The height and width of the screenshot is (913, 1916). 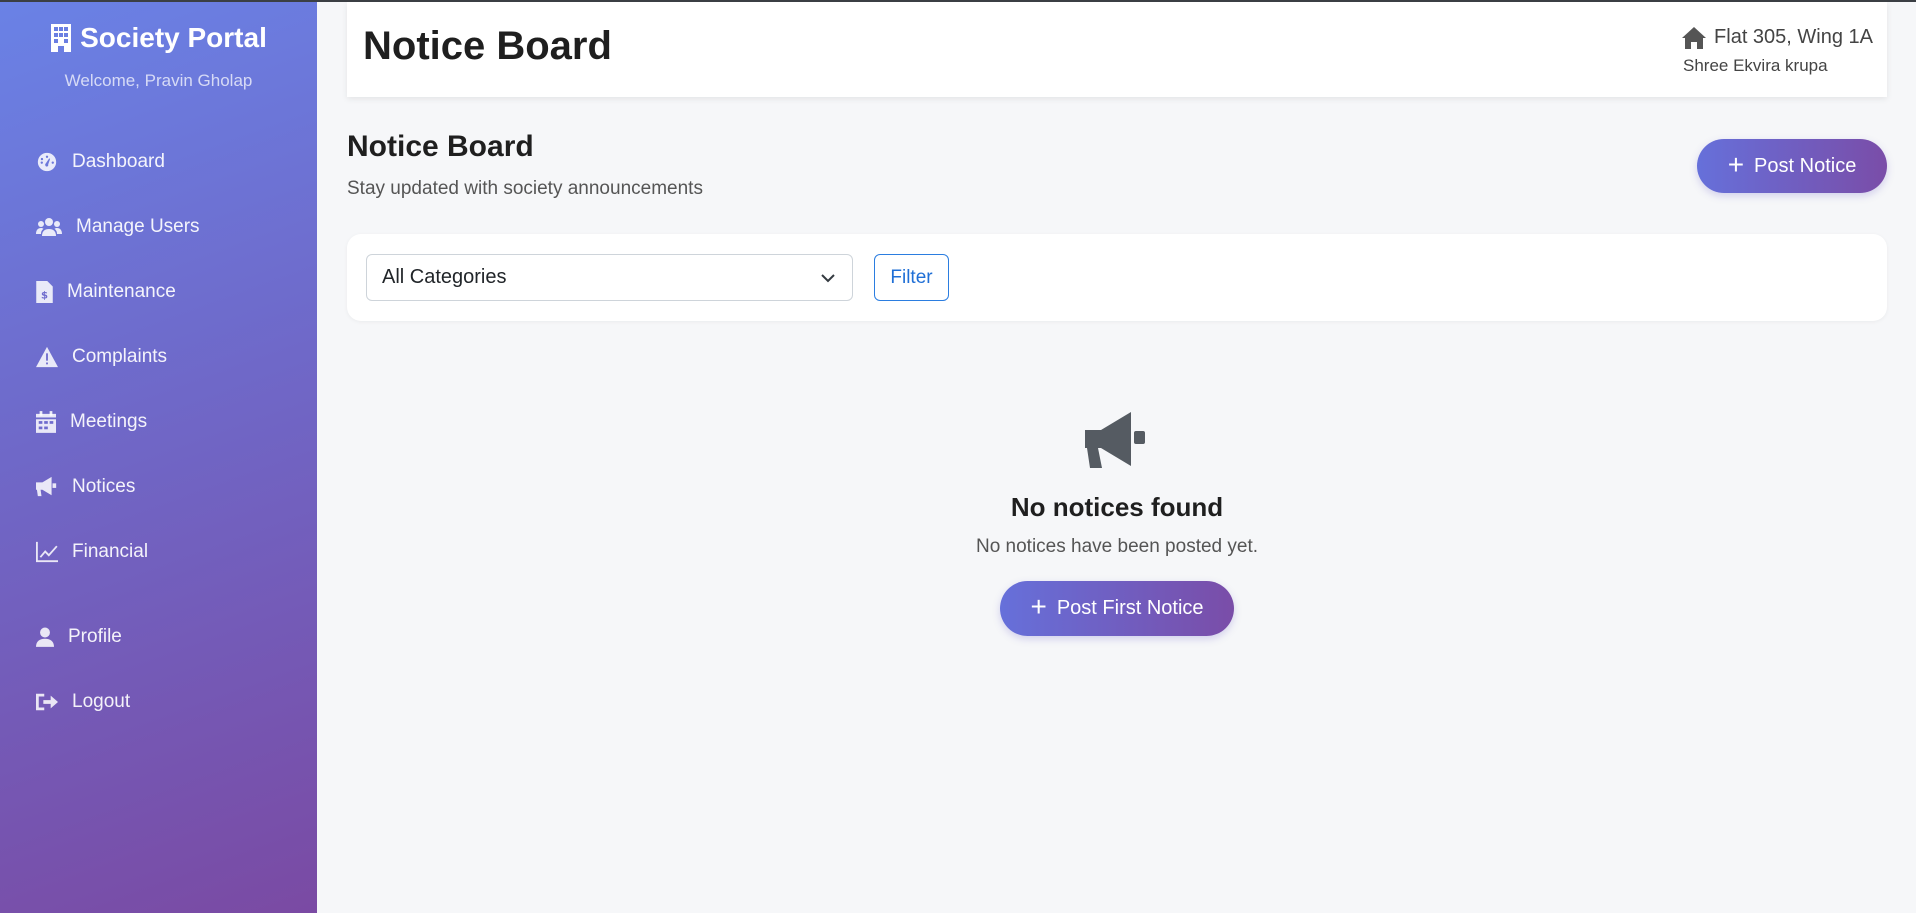 I want to click on users-icon, so click(x=49, y=227).